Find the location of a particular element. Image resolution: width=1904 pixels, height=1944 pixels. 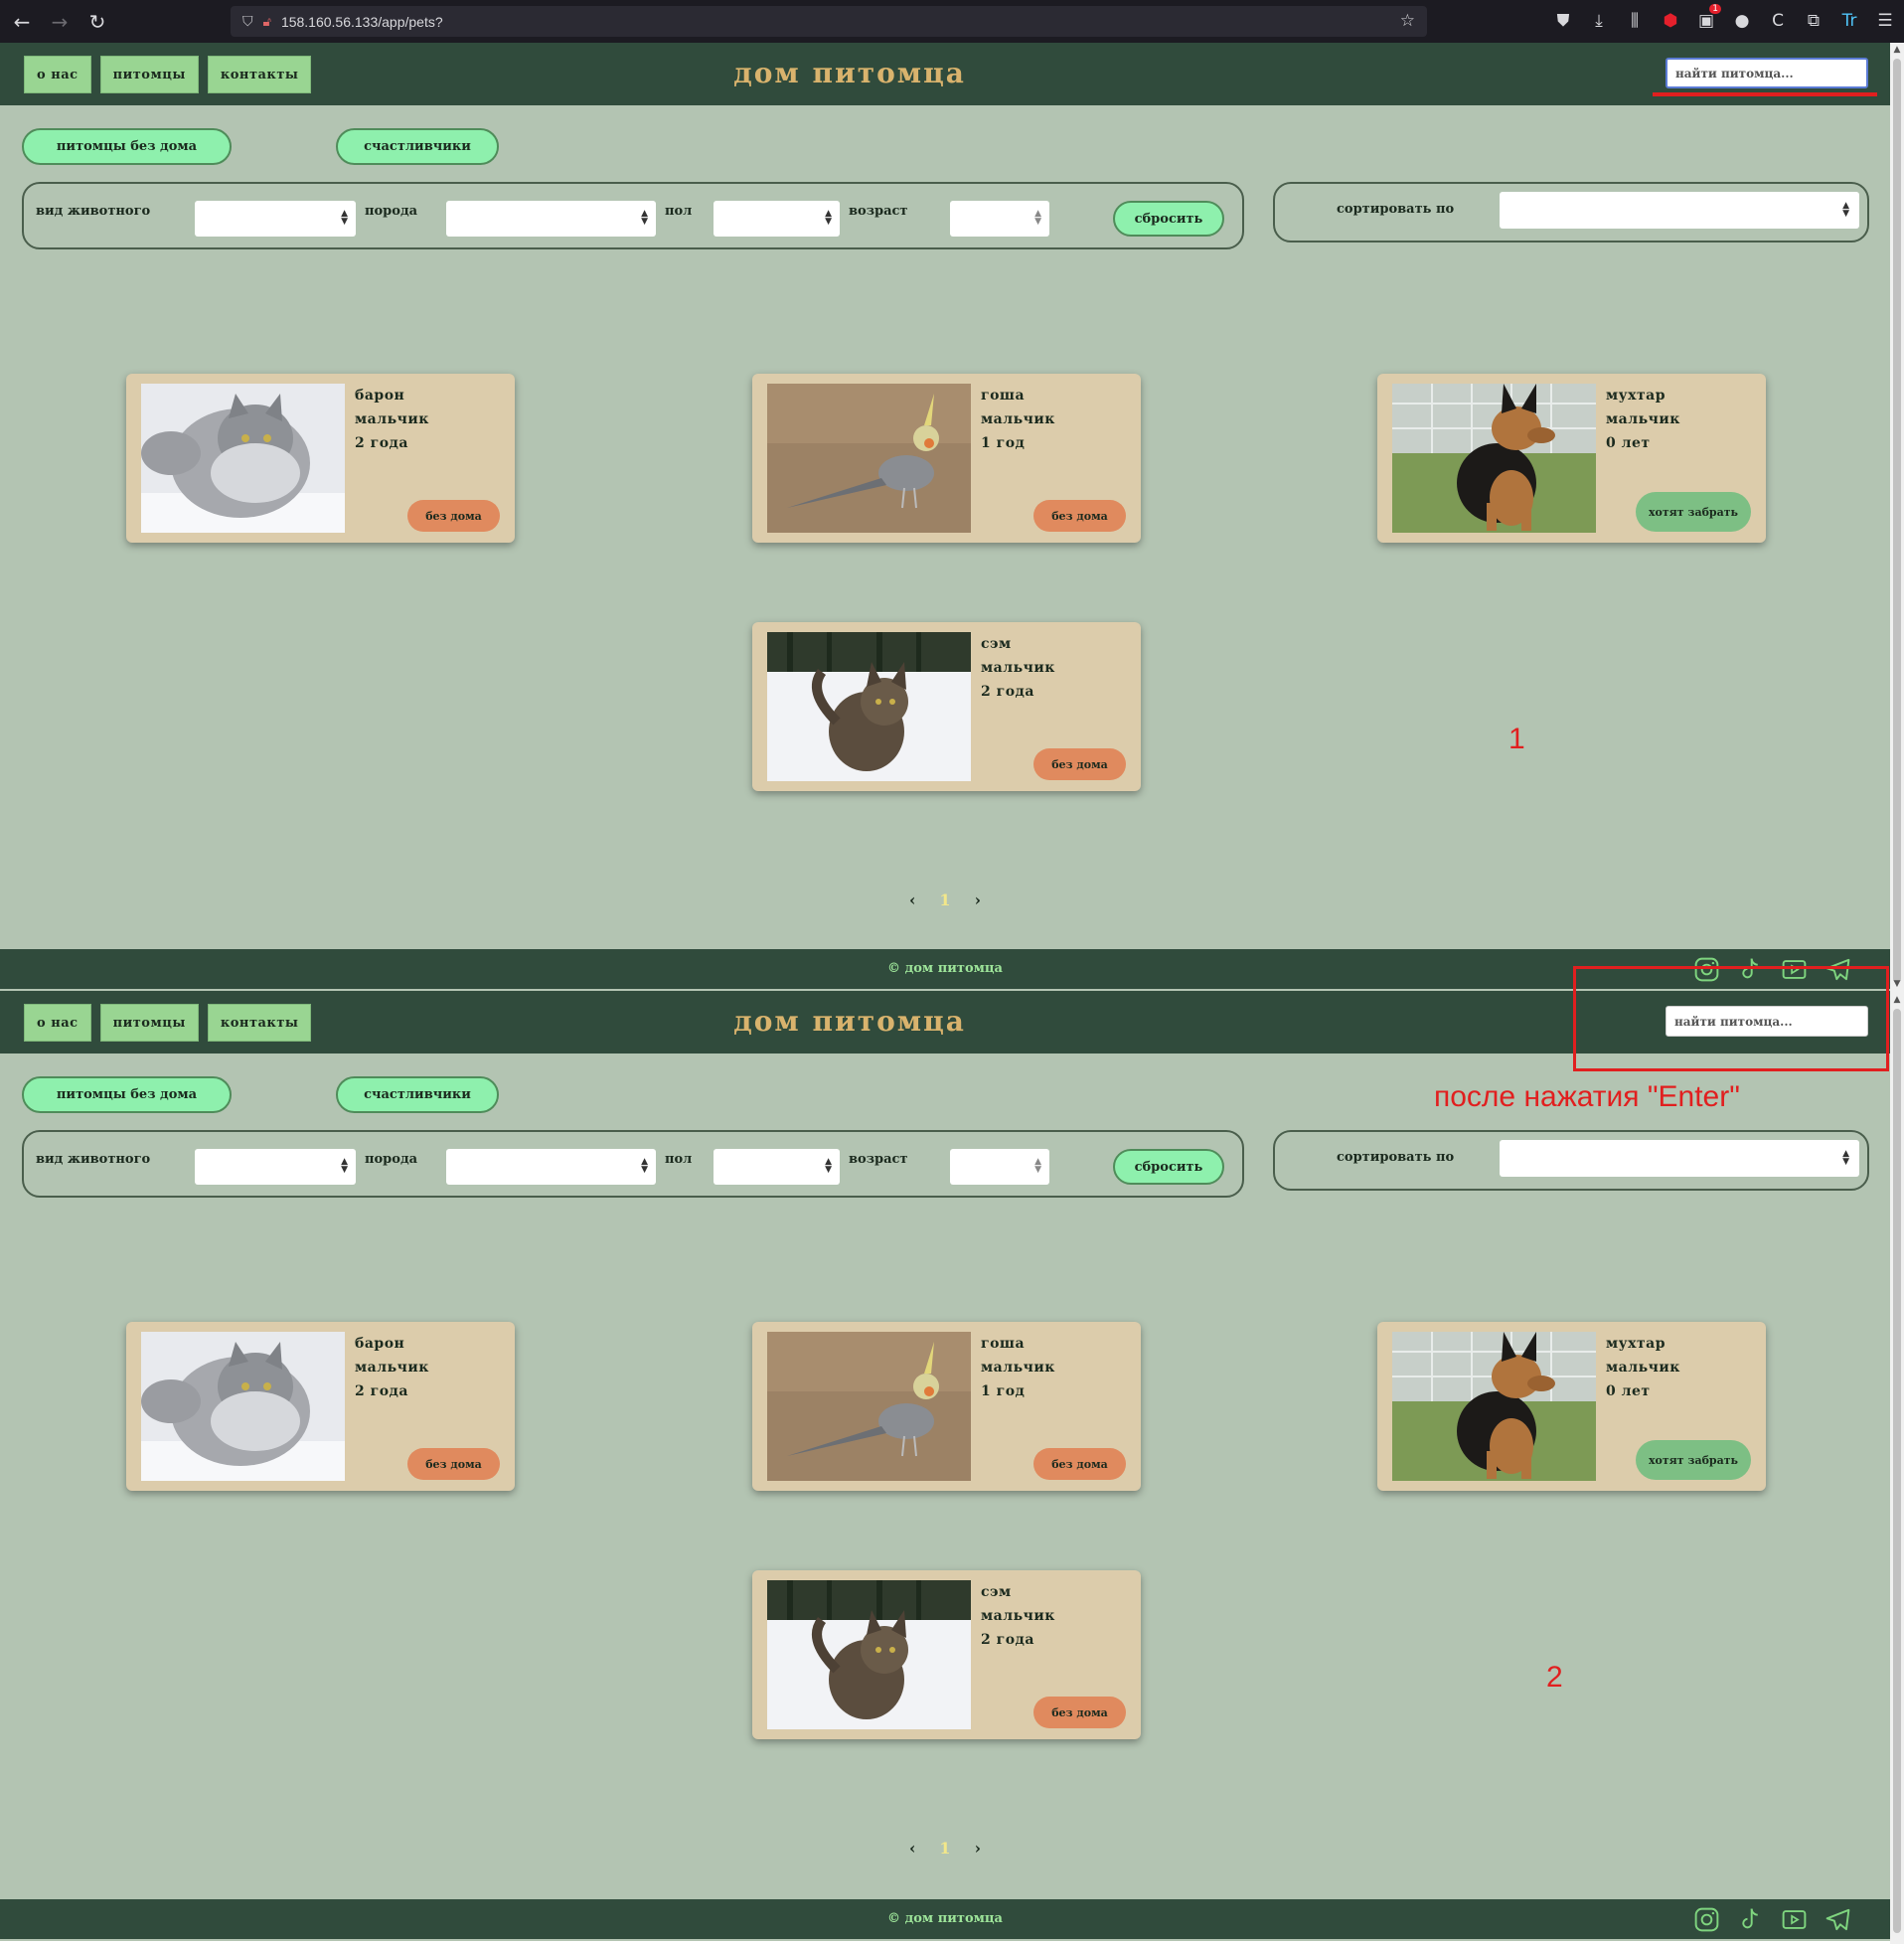

site-footer: © дом питомца is located at coordinates (945, 1919).